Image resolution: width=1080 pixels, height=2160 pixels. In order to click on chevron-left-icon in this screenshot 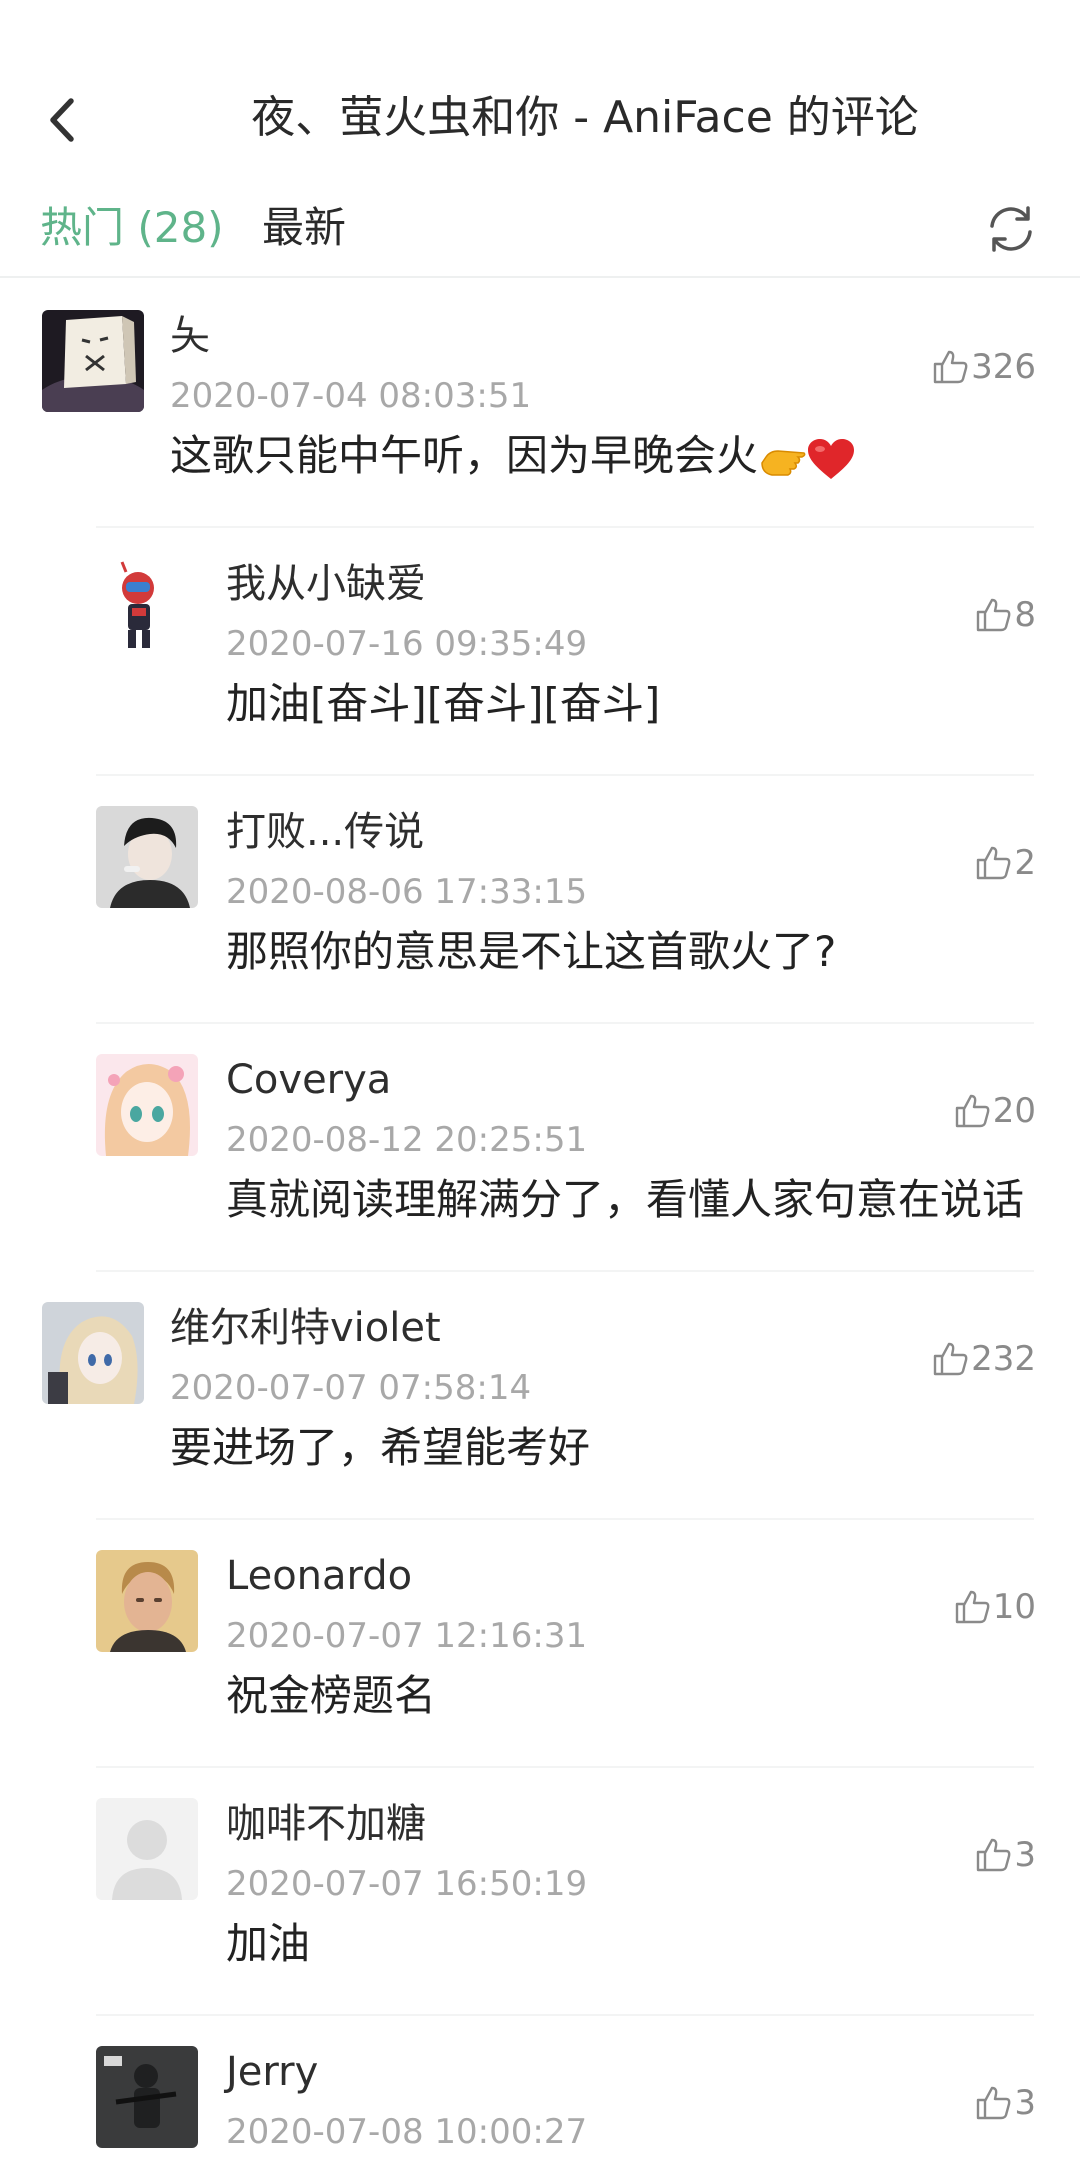, I will do `click(62, 120)`.